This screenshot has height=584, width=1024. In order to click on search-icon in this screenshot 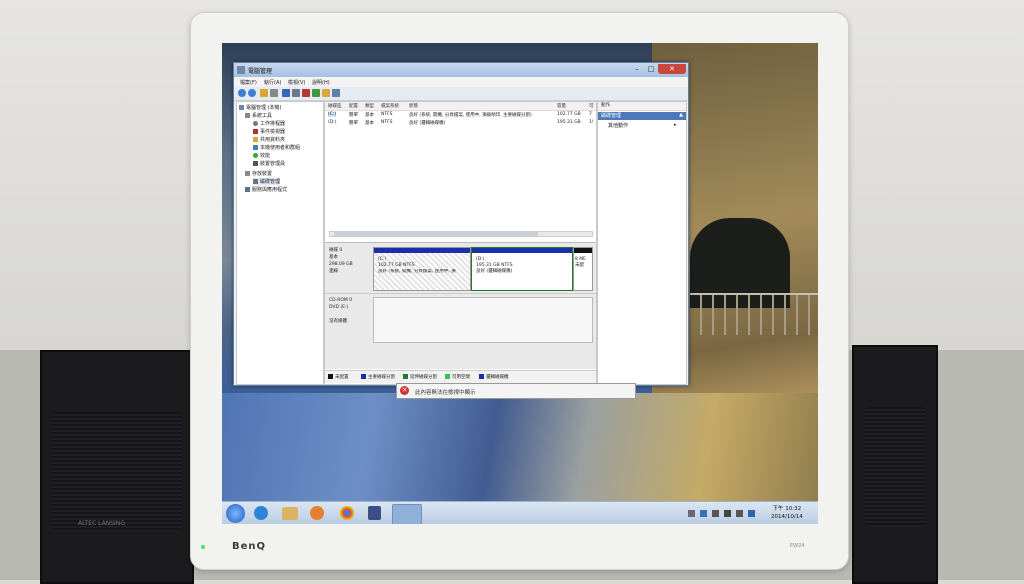, I will do `click(336, 93)`.